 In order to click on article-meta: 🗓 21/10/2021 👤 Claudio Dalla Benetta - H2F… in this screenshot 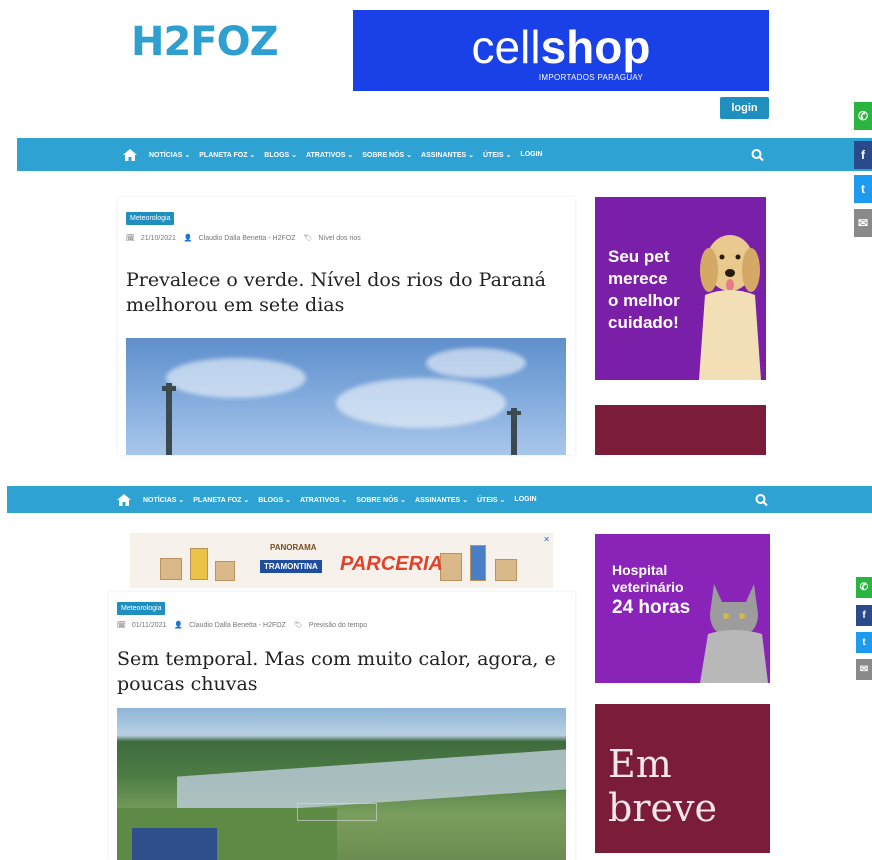, I will do `click(246, 238)`.